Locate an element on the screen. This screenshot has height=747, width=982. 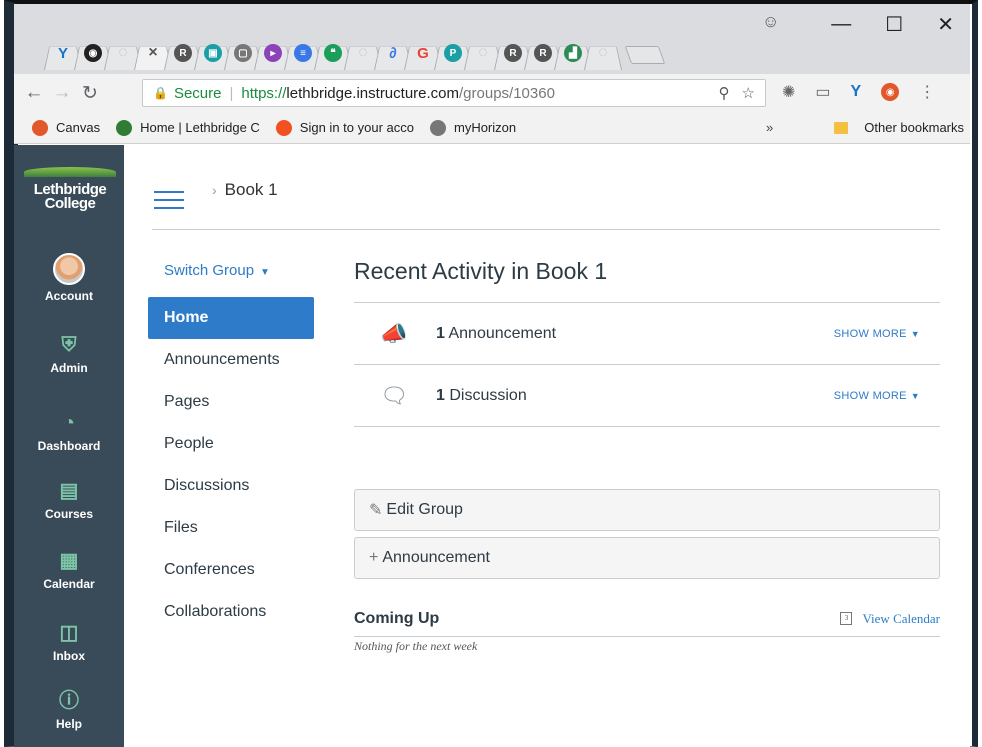
group-nav-people: People is located at coordinates (231, 444).